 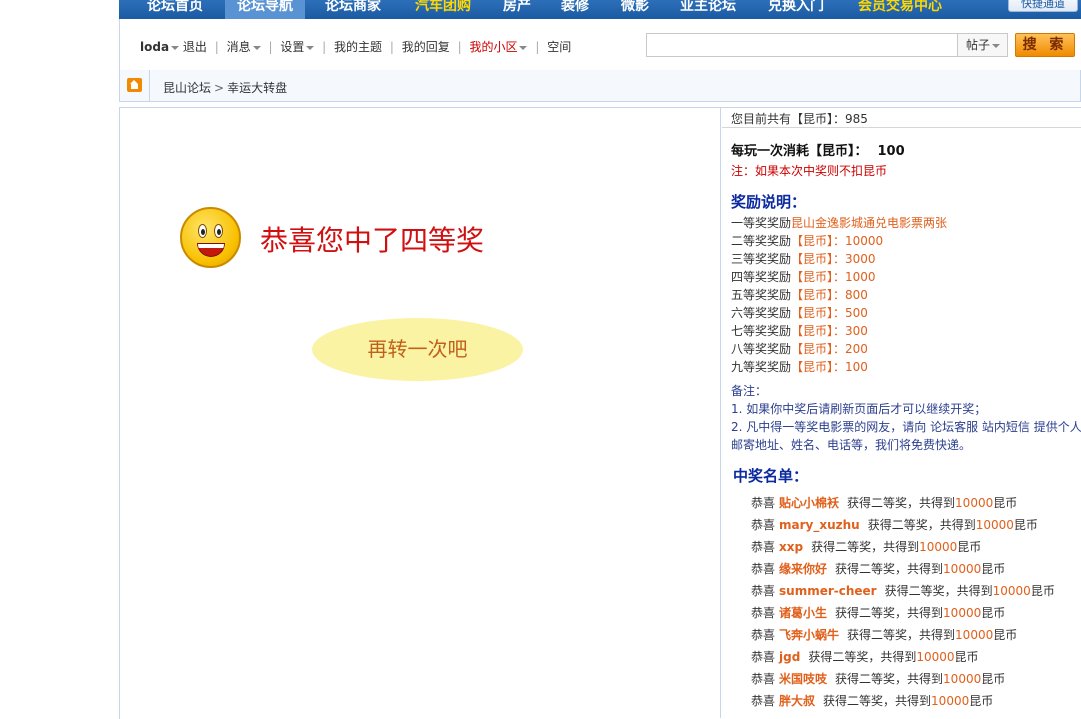 I want to click on reward-row: 七等奖奖励【昆币】：300, so click(x=839, y=331).